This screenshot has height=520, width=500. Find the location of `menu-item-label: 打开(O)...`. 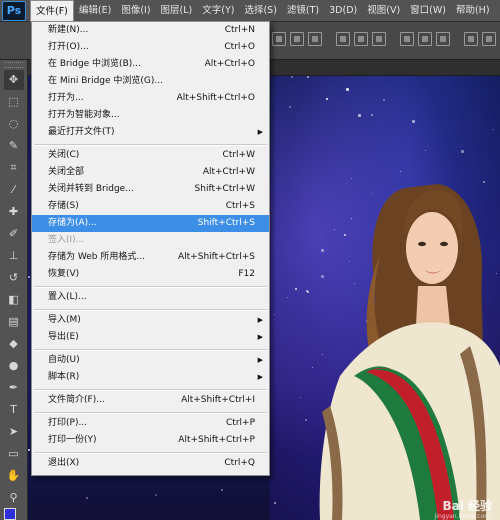

menu-item-label: 打开(O)... is located at coordinates (68, 47).